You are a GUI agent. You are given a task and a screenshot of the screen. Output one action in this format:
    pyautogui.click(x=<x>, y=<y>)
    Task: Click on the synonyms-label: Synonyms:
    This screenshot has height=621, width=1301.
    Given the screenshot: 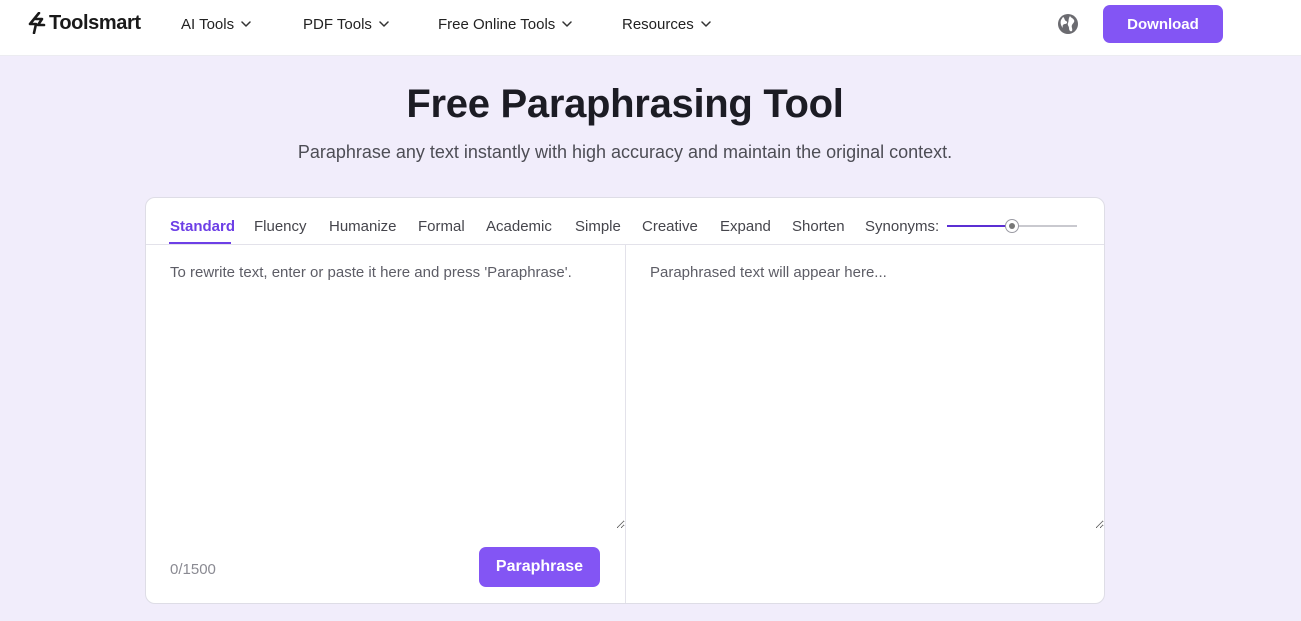 What is the action you would take?
    pyautogui.click(x=902, y=226)
    